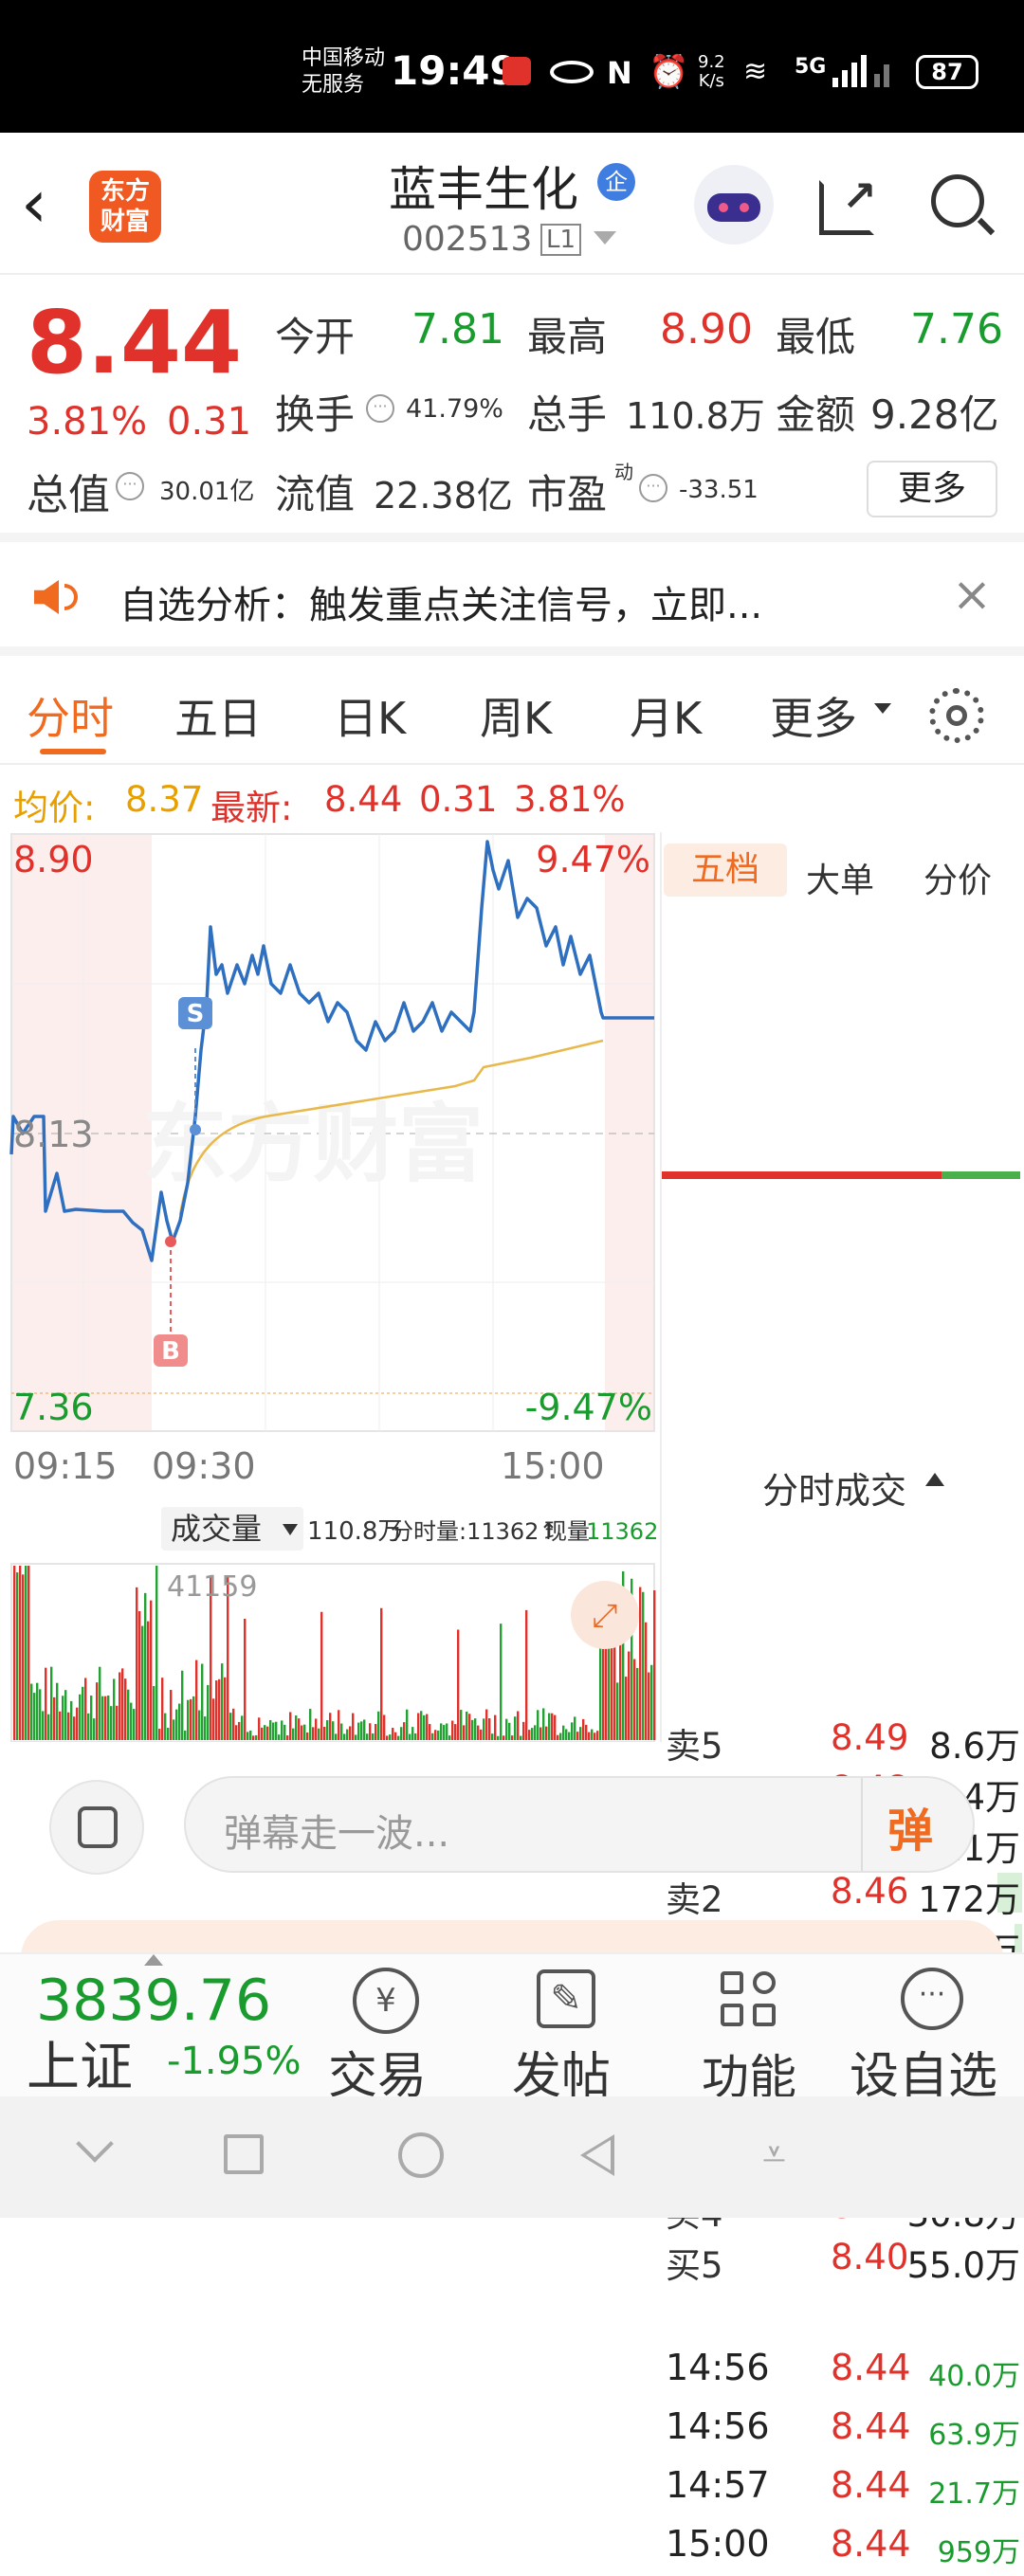 This screenshot has height=2576, width=1024. What do you see at coordinates (125, 207) in the screenshot?
I see `app-logo: 东方 财富` at bounding box center [125, 207].